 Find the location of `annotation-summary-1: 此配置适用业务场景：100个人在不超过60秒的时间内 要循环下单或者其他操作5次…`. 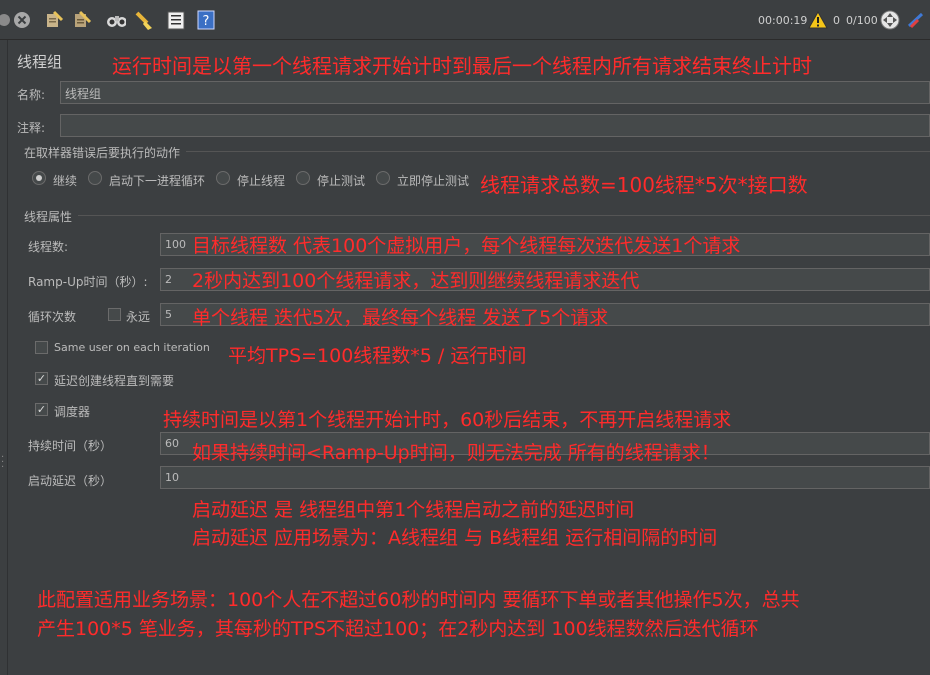

annotation-summary-1: 此配置适用业务场景：100个人在不超过60秒的时间内 要循环下单或者其他操作5次… is located at coordinates (418, 600).